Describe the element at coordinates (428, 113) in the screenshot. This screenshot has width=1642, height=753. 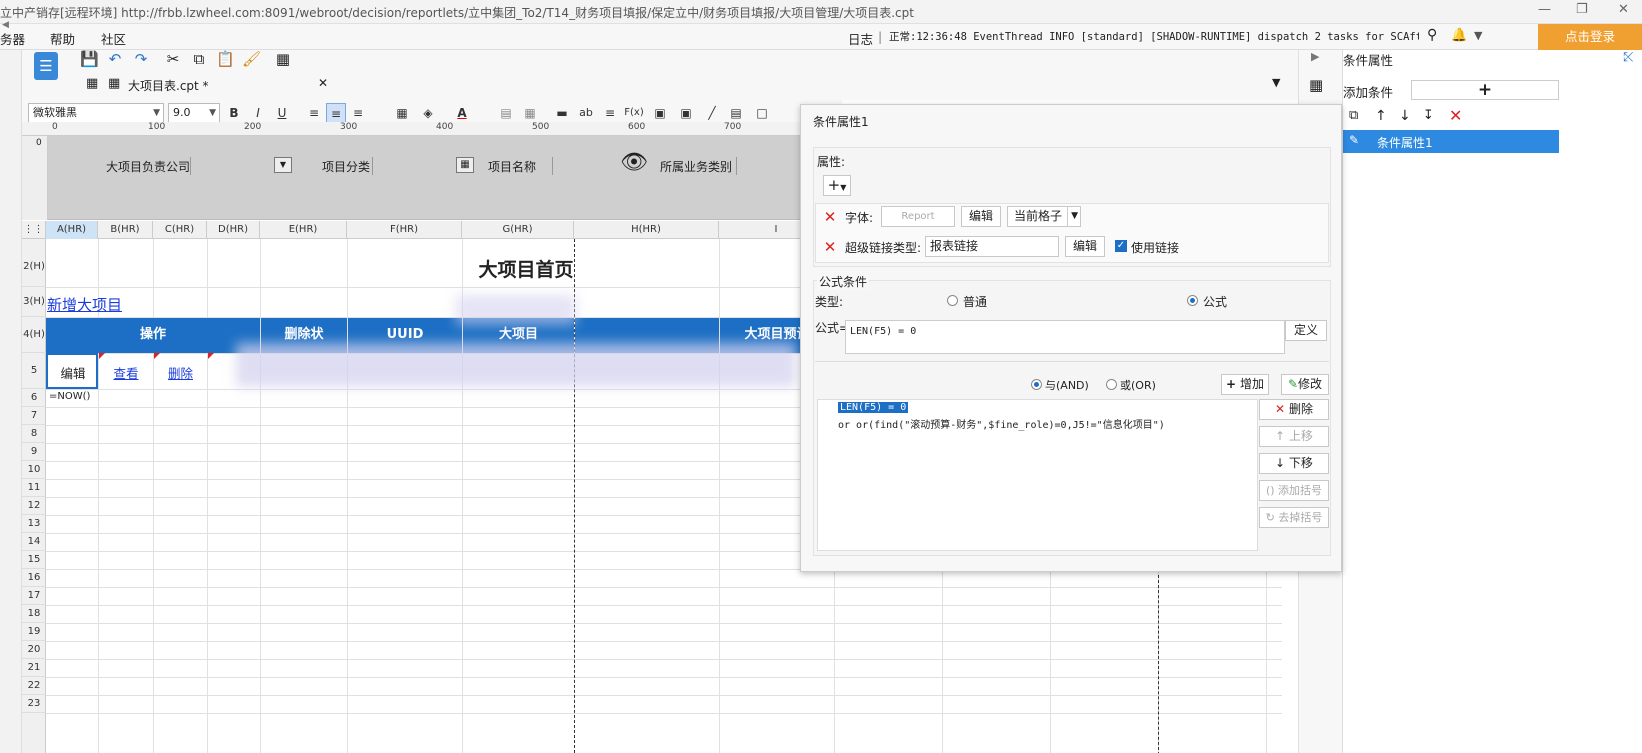
I see `fill-color-icon: ◈` at that location.